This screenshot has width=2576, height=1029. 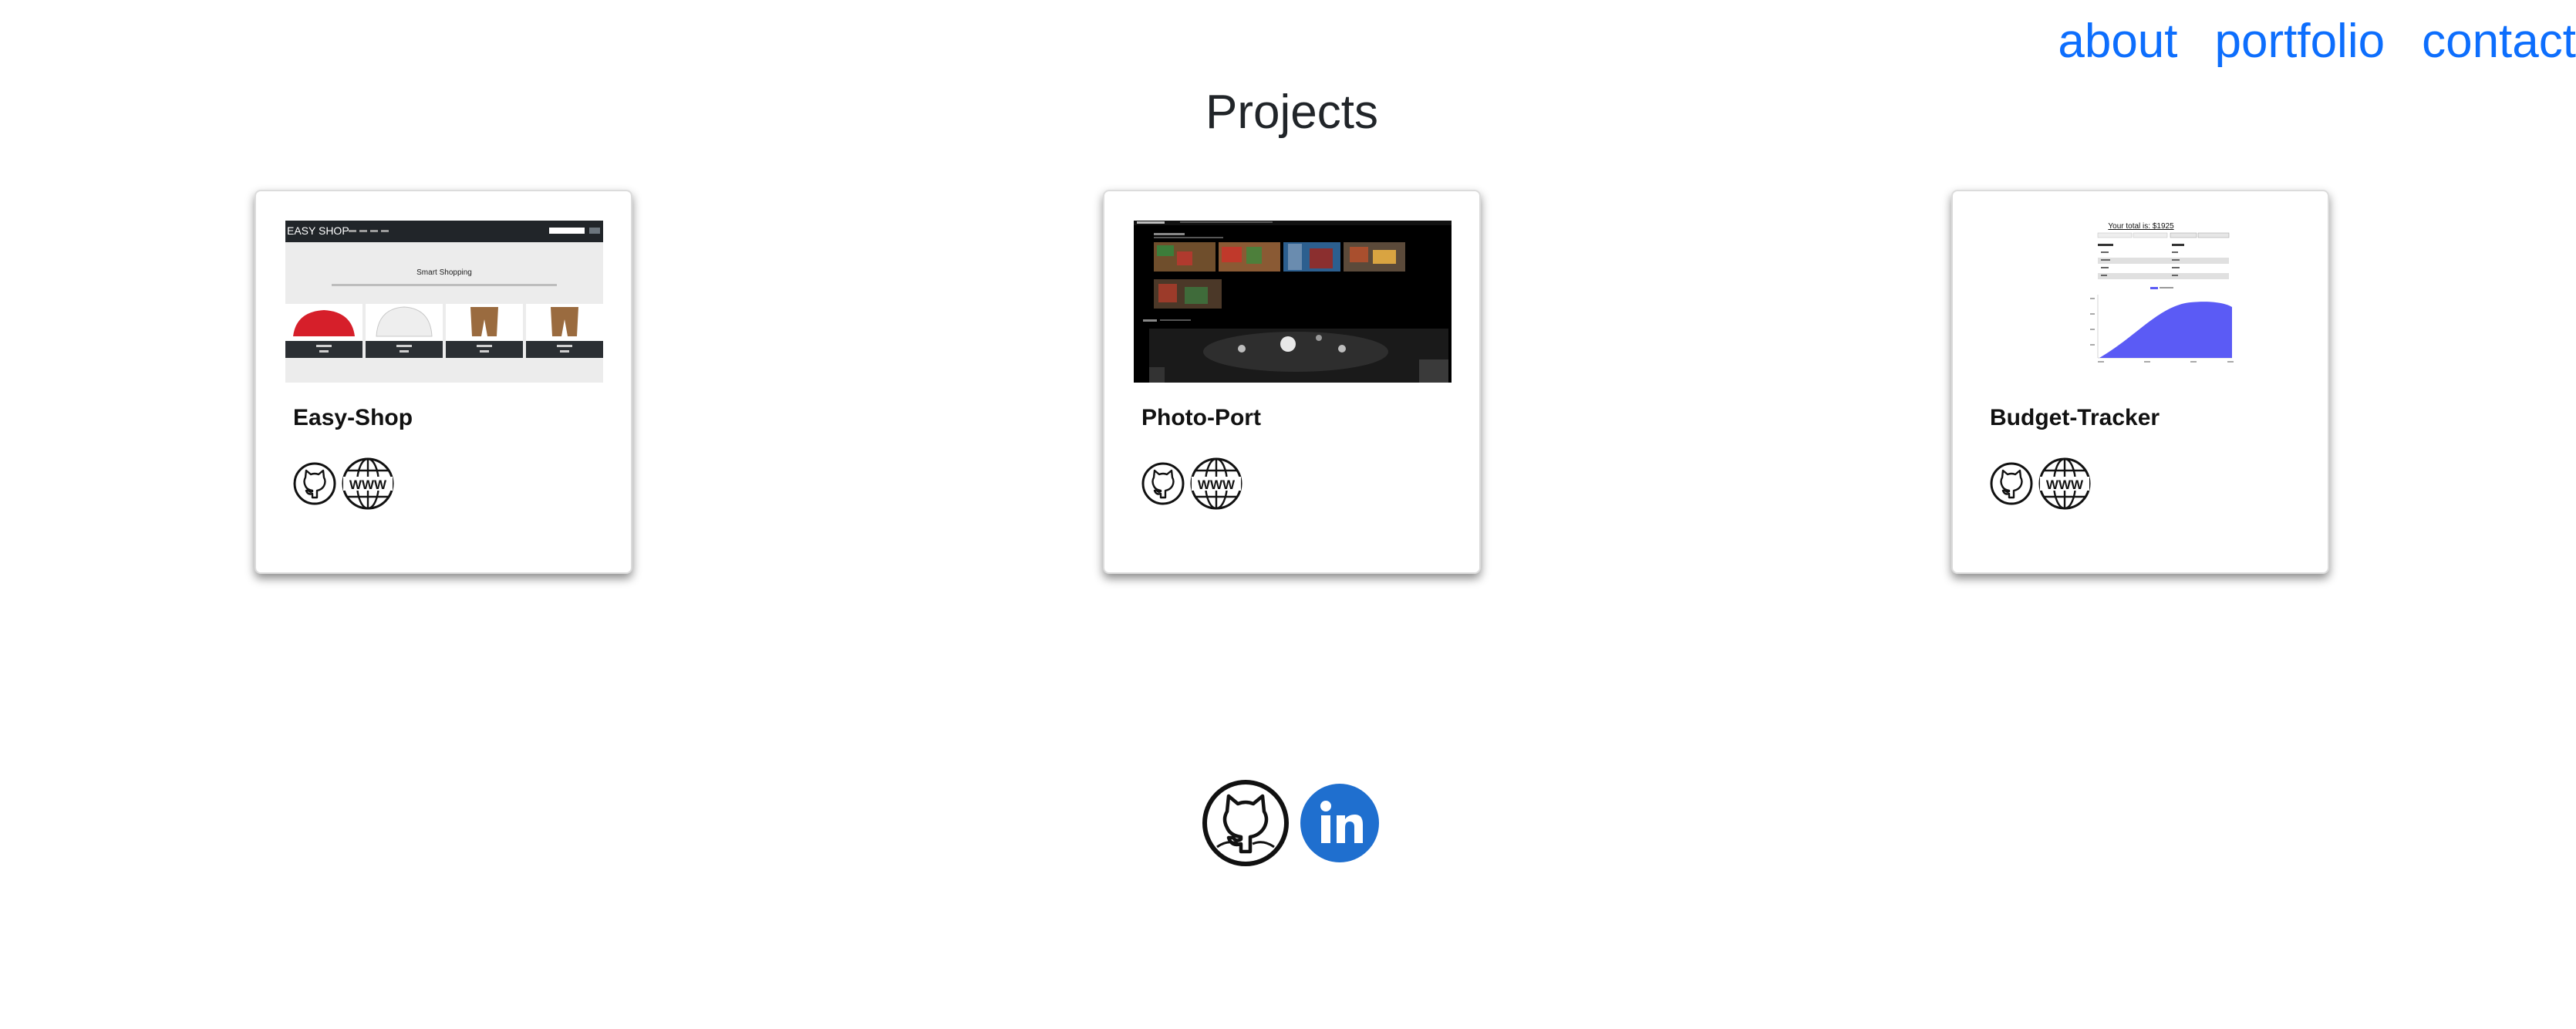 I want to click on project-screenshot: EASY SHOP Smart Shopping, so click(x=444, y=302).